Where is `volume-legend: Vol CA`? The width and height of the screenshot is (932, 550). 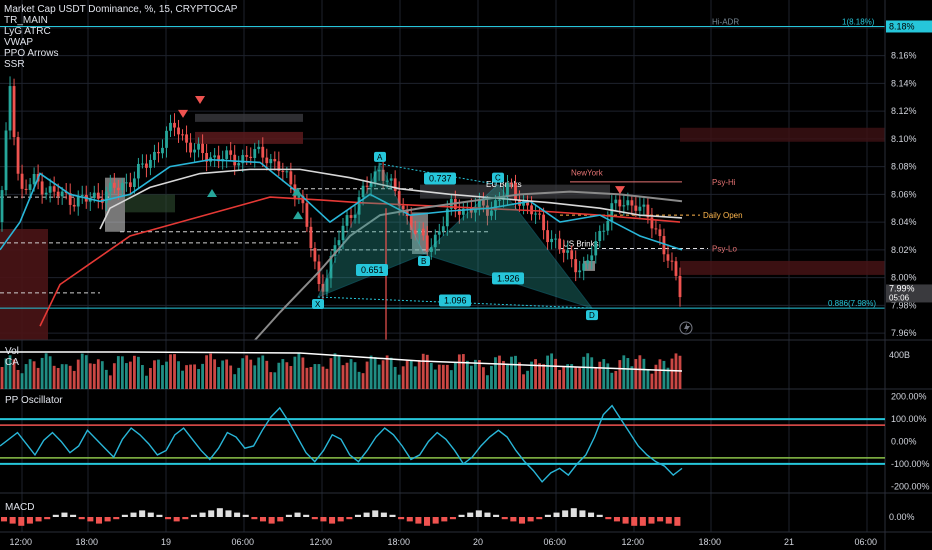
volume-legend: Vol CA is located at coordinates (12, 357).